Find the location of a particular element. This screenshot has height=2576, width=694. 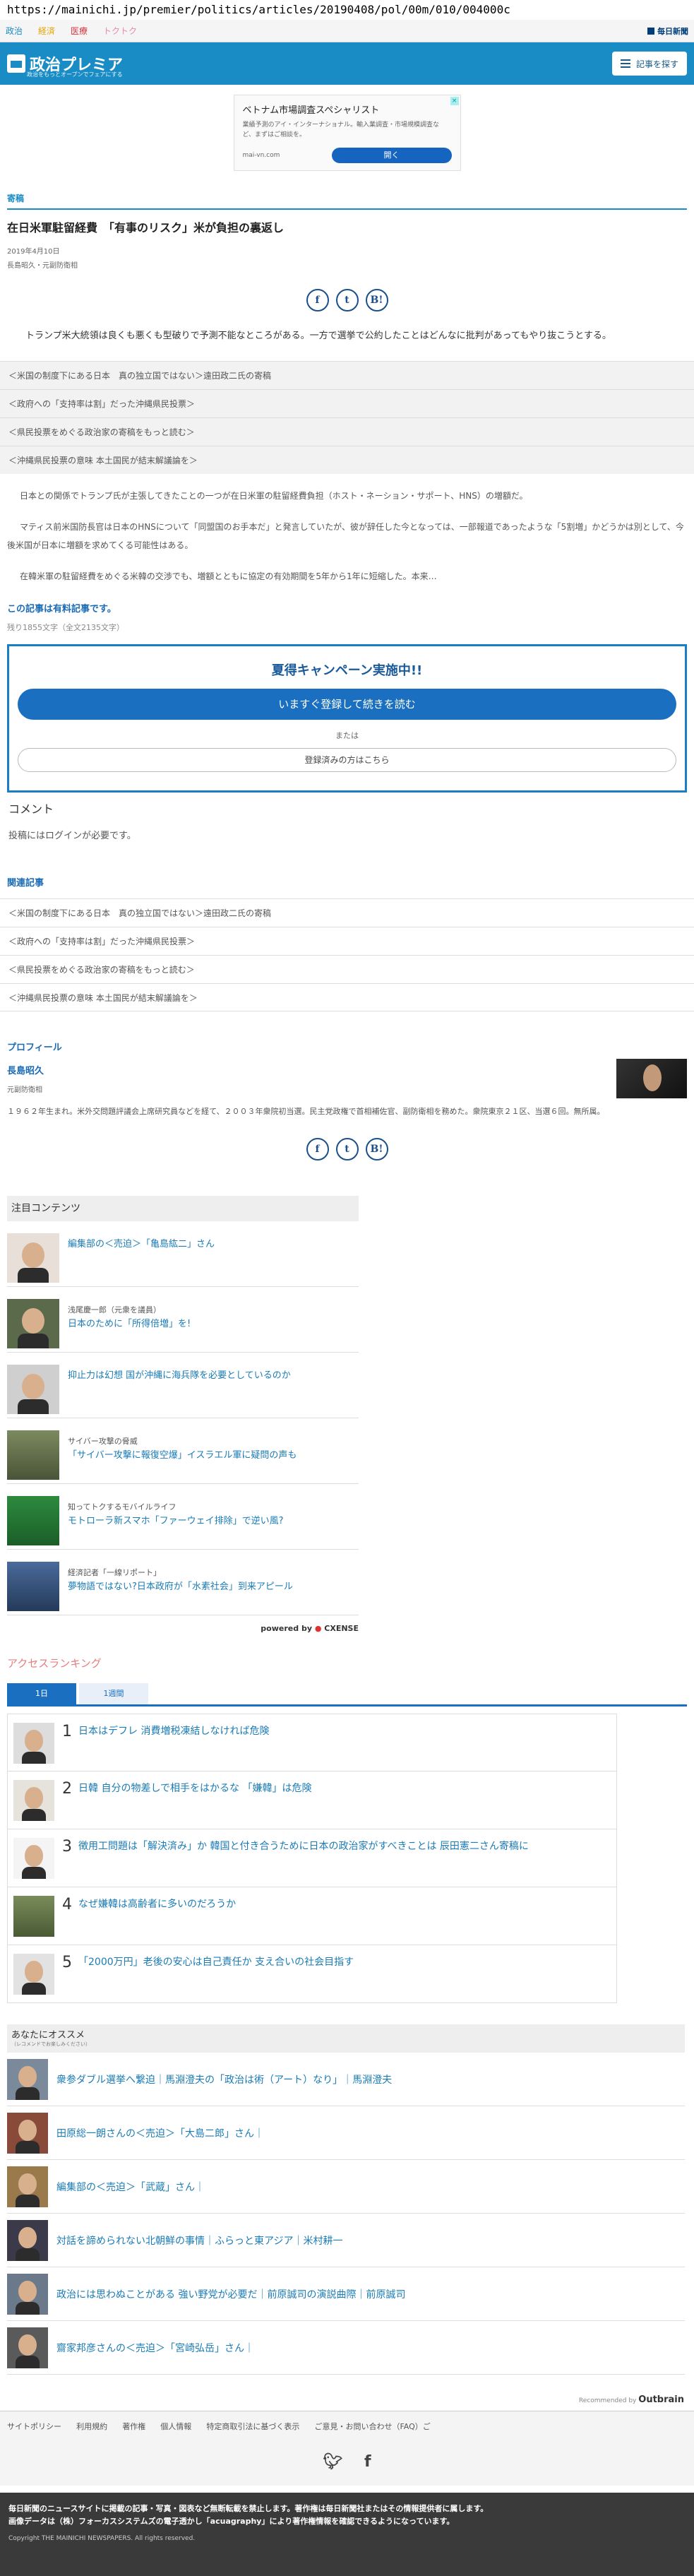

inline-related-link: ＜米国の制度下にある日本 真の独立国ではない＞遠田政二氏の寄稿 is located at coordinates (347, 375).